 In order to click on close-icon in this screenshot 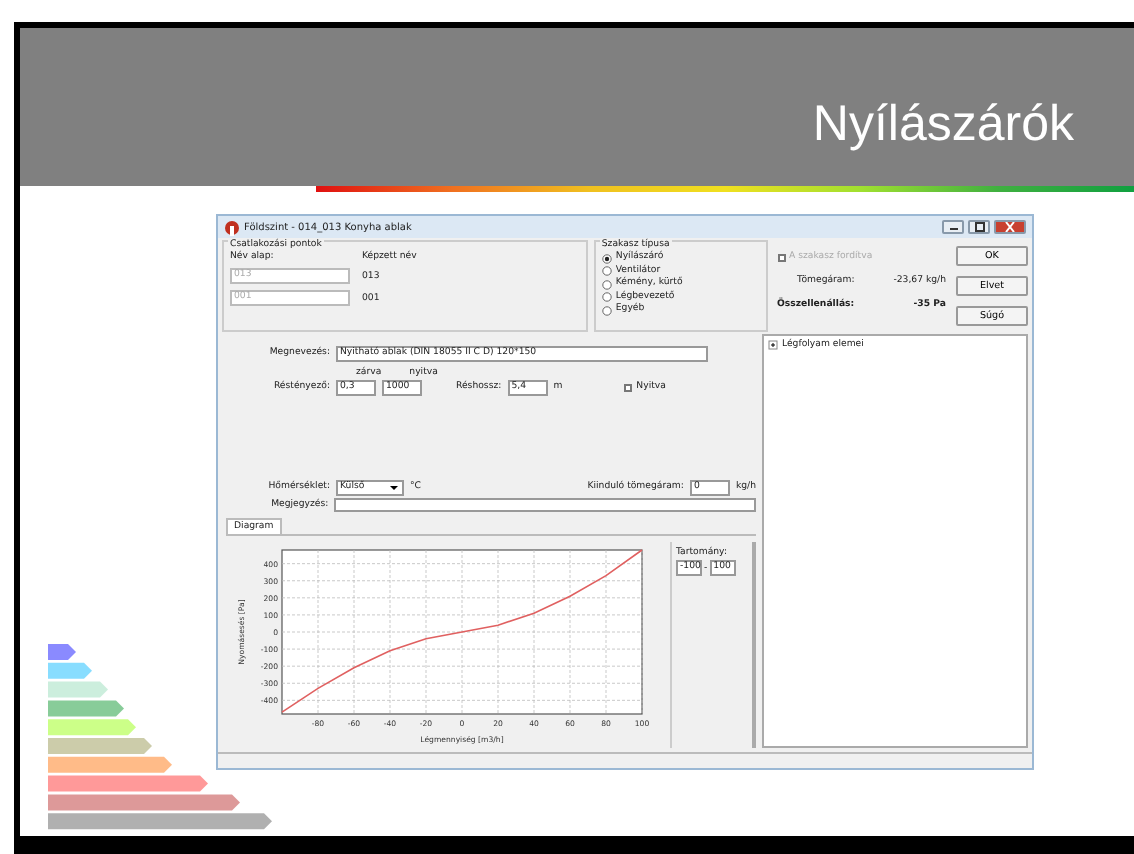, I will do `click(1010, 227)`.